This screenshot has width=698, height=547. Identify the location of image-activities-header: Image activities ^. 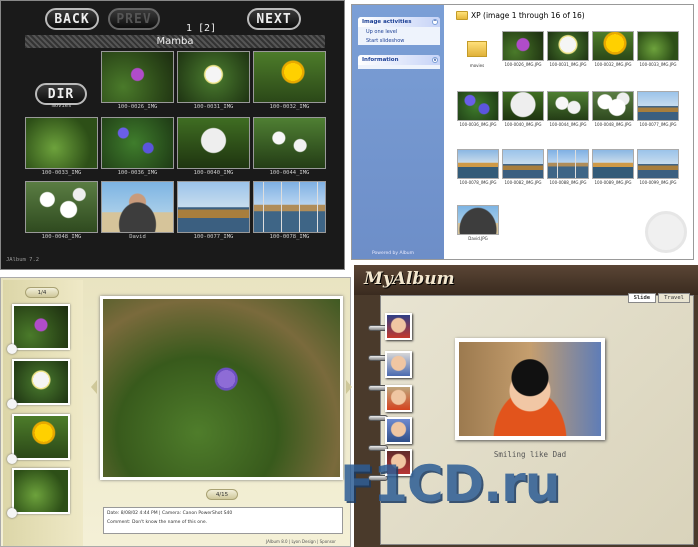
(399, 22).